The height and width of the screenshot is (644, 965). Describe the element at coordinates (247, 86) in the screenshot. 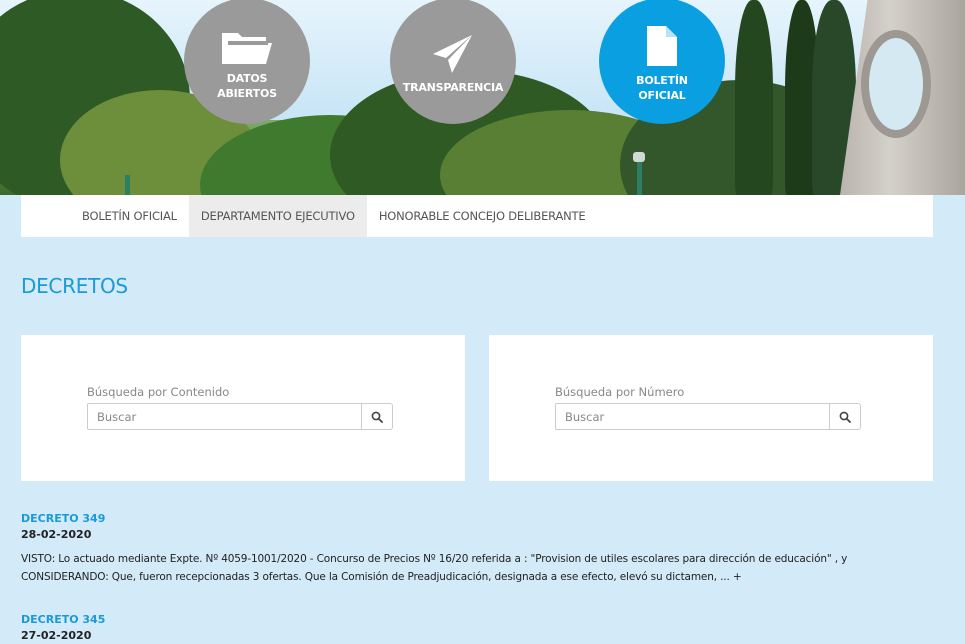

I see `datos-abiertos-label: DATOS ABIERTOS` at that location.